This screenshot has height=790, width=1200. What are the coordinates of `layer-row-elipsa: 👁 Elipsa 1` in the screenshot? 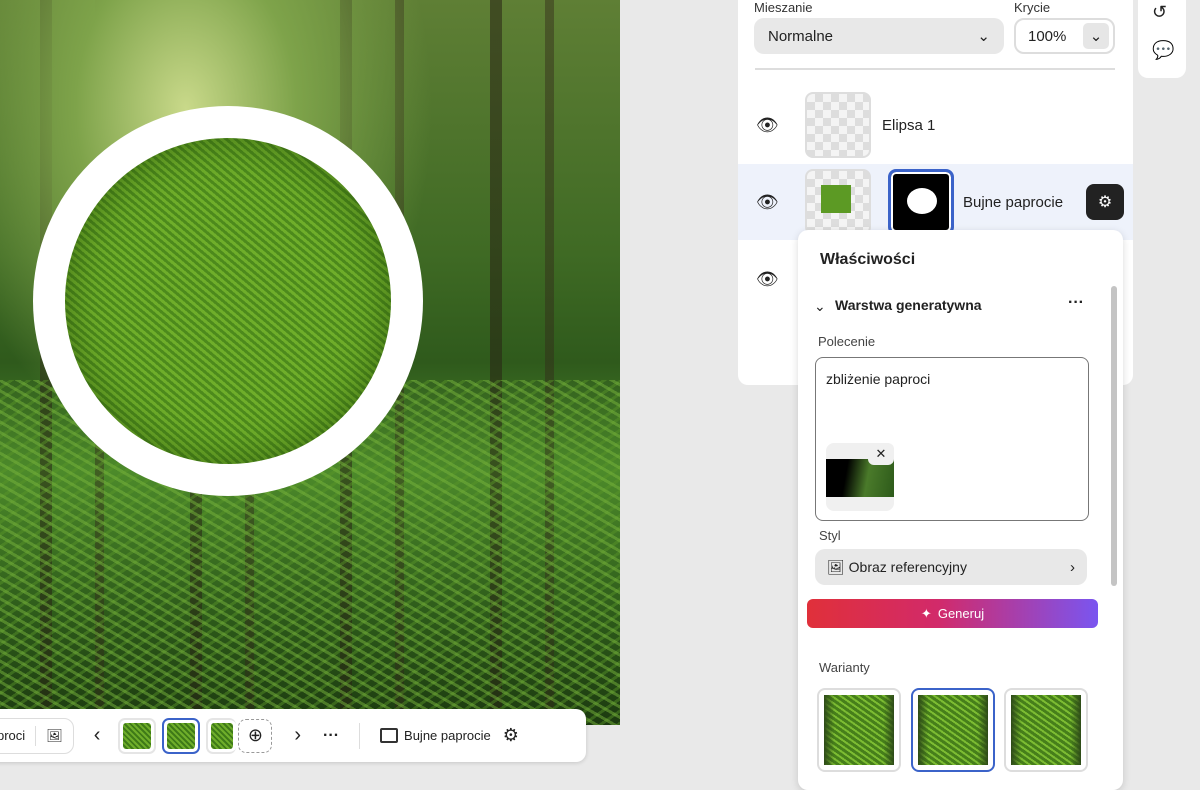 It's located at (935, 125).